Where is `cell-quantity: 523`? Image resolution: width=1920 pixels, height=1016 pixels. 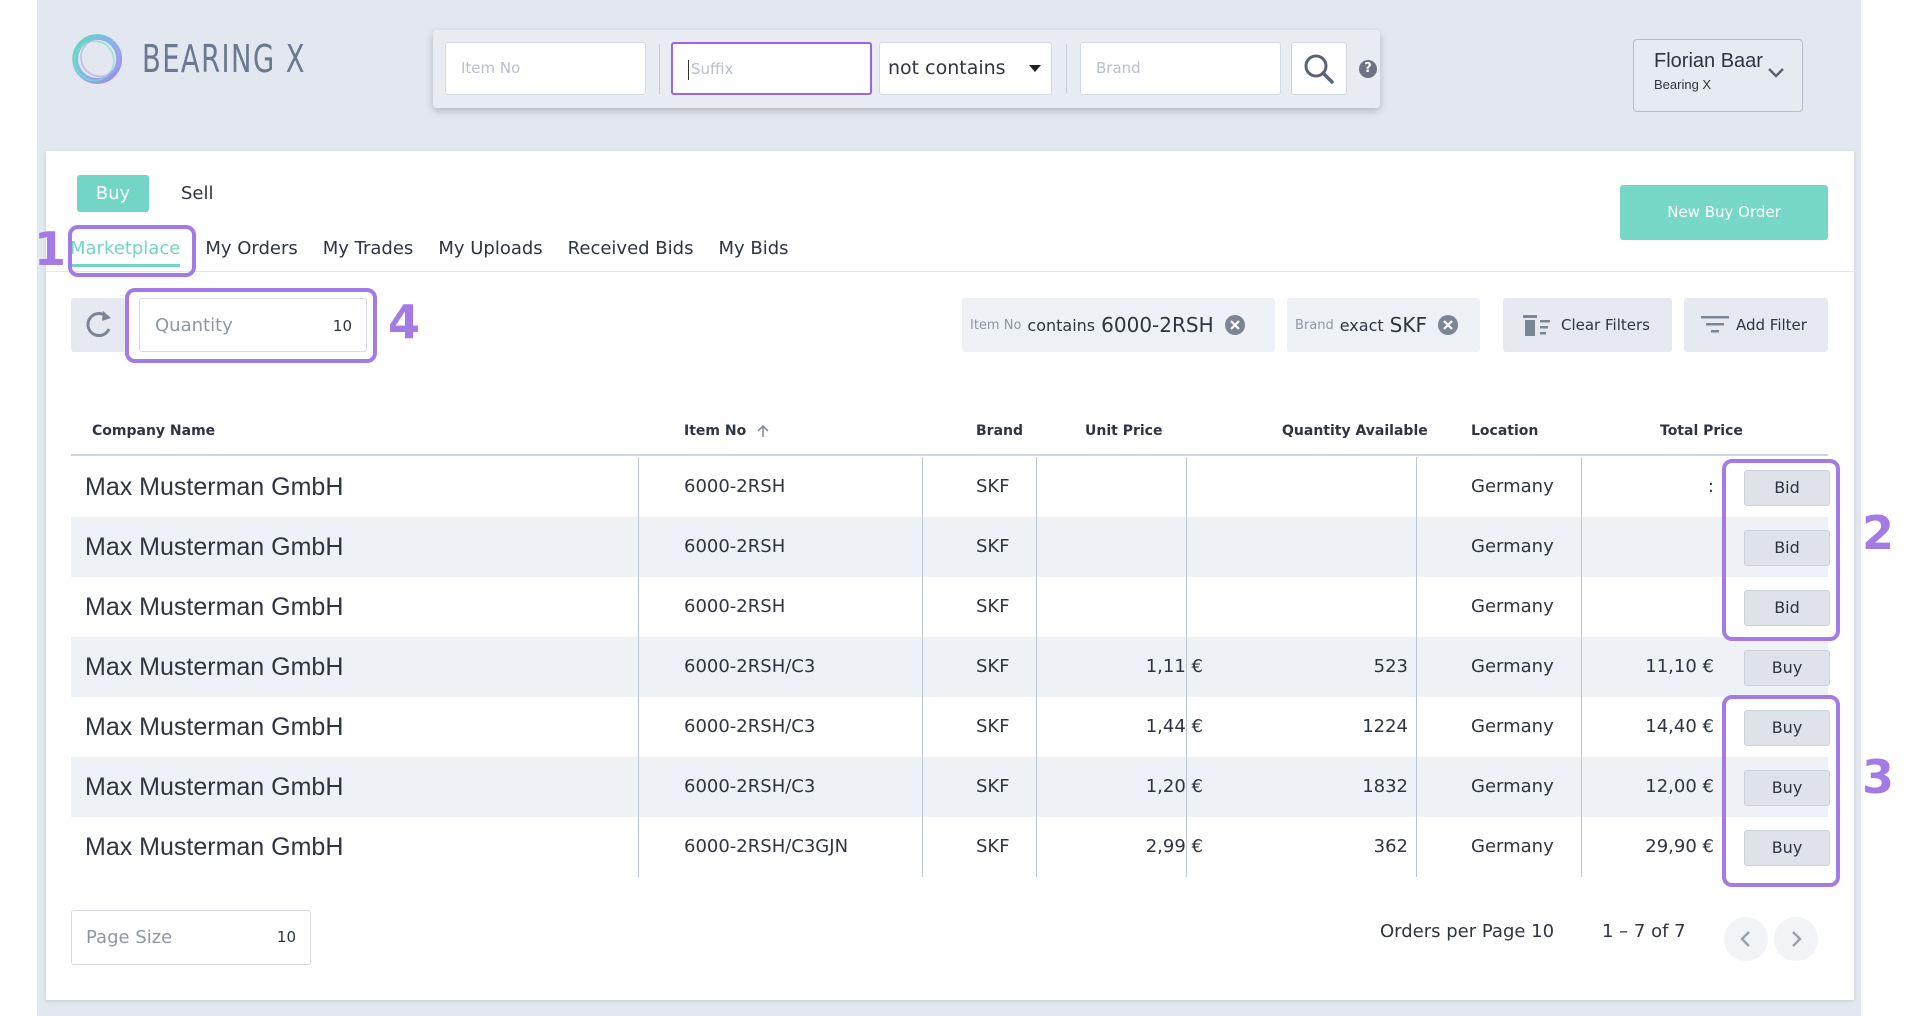
cell-quantity: 523 is located at coordinates (1390, 666).